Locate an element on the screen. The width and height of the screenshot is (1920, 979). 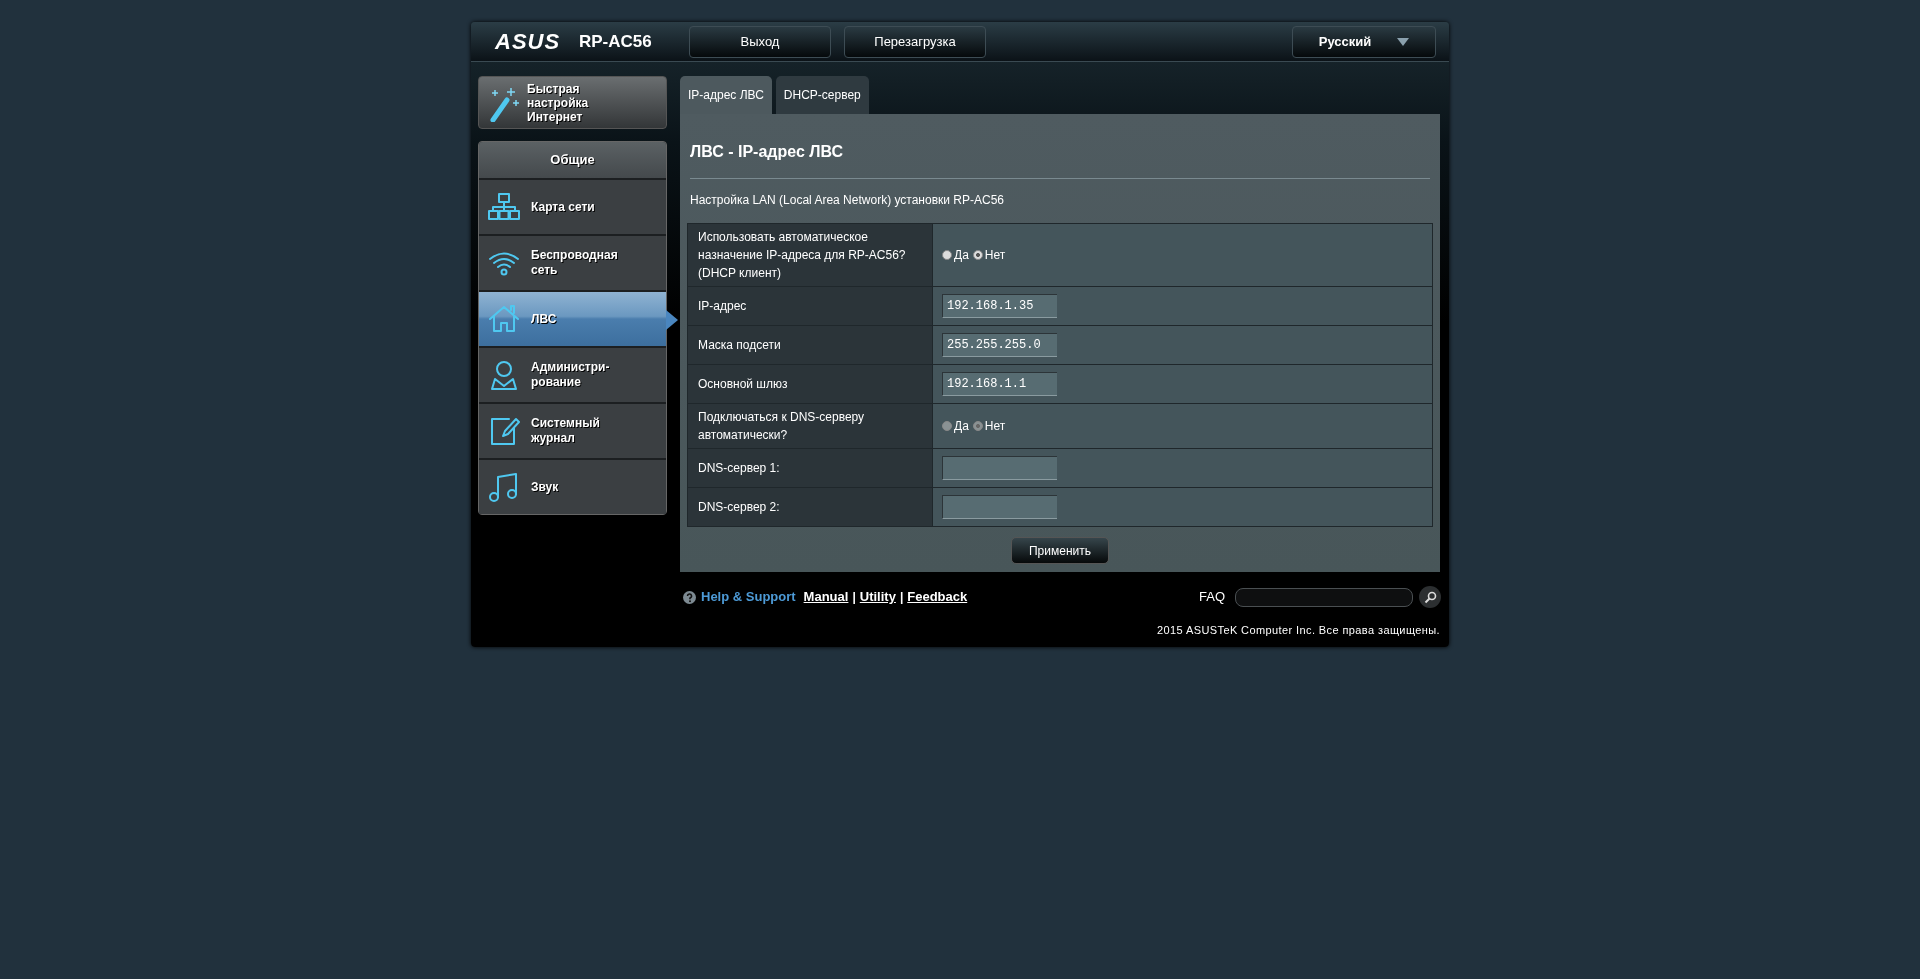
footer-link: Feedback is located at coordinates (937, 597).